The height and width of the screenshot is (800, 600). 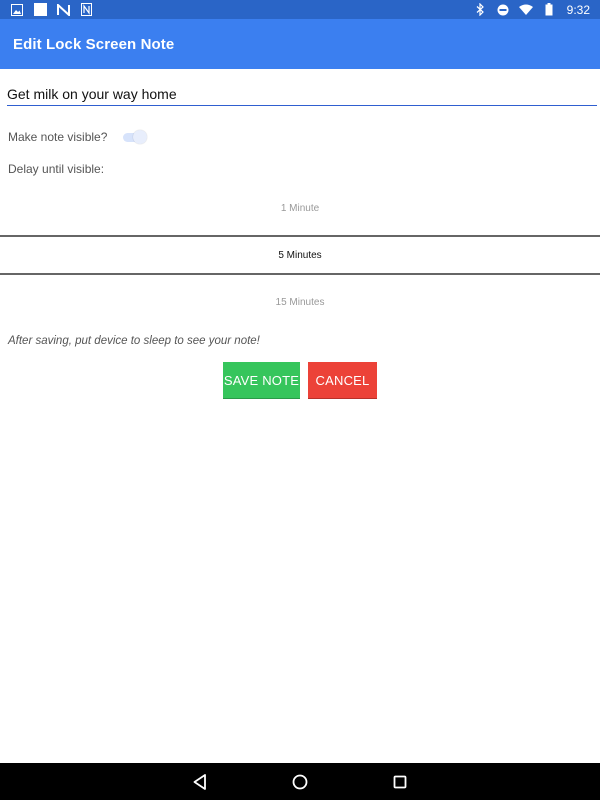 What do you see at coordinates (300, 208) in the screenshot?
I see `picker-option-1-minute: 1 Minute` at bounding box center [300, 208].